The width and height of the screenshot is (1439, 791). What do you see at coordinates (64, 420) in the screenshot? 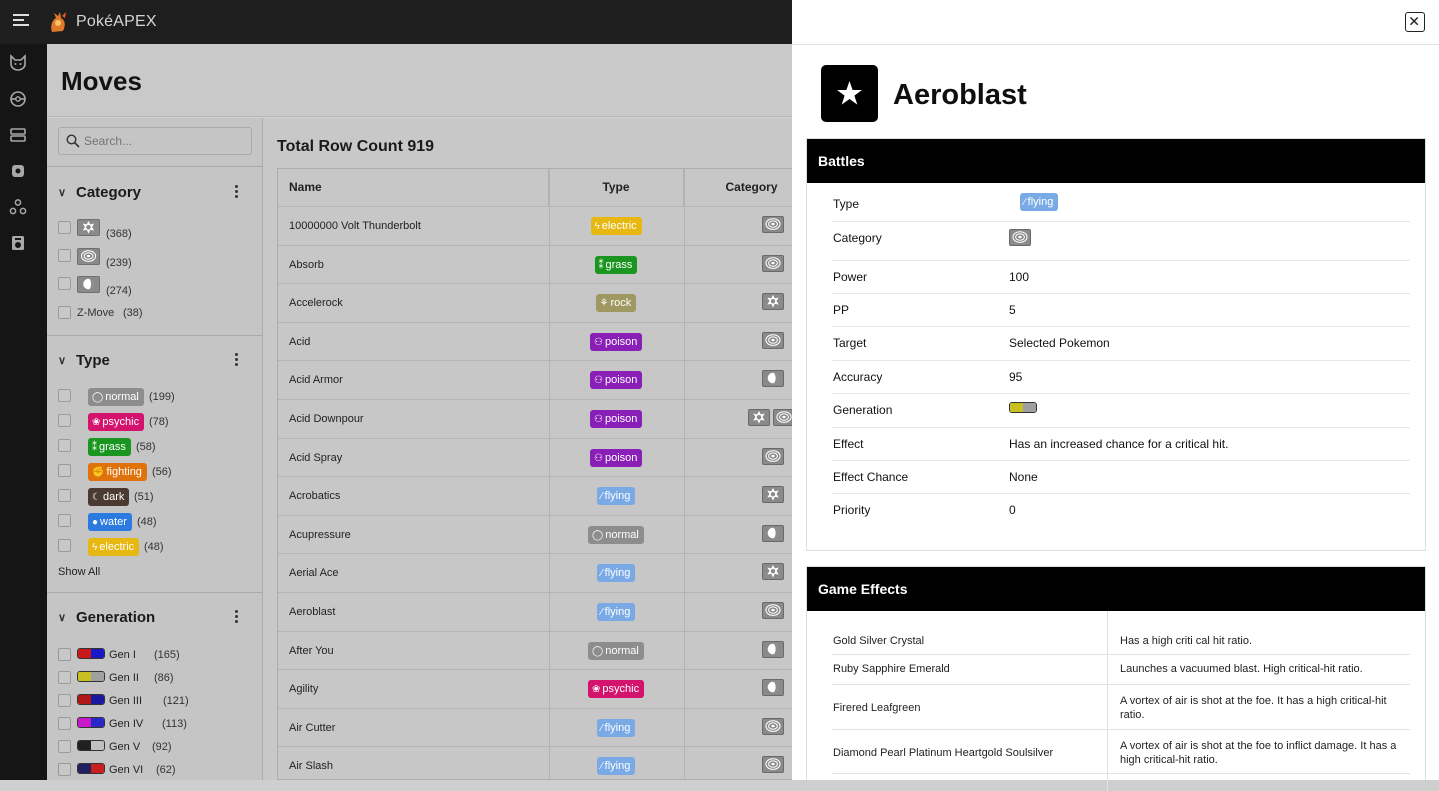
I see `type-checkbox-psychic` at bounding box center [64, 420].